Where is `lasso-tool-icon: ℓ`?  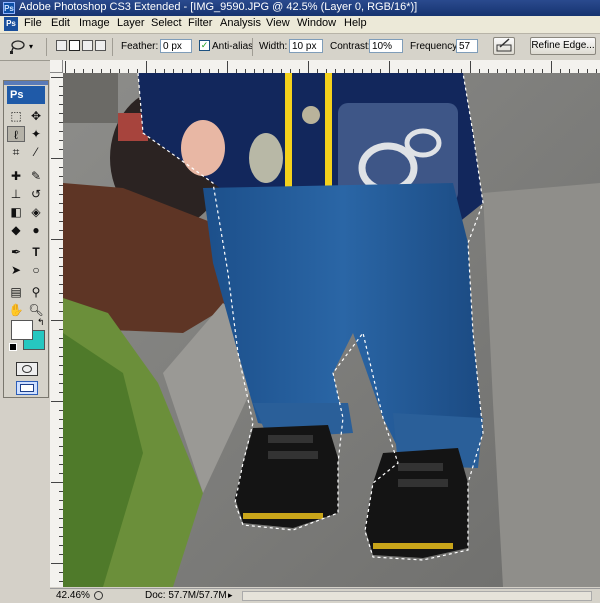 lasso-tool-icon: ℓ is located at coordinates (16, 134).